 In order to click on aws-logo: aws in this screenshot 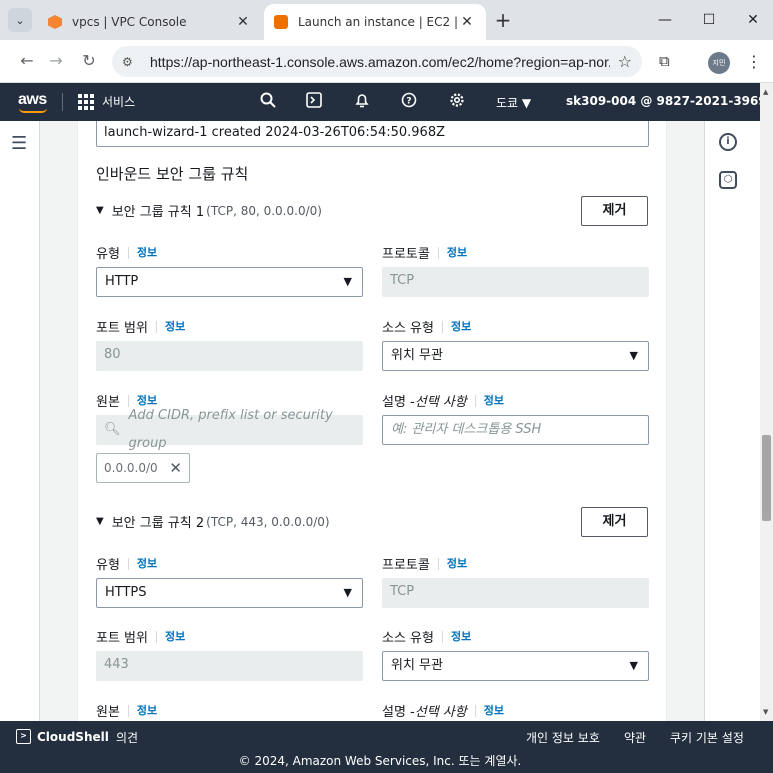, I will do `click(32, 102)`.